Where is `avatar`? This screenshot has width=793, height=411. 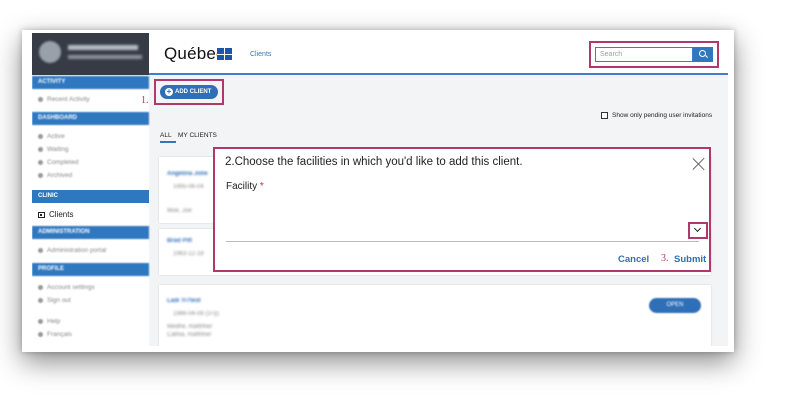
avatar is located at coordinates (50, 52).